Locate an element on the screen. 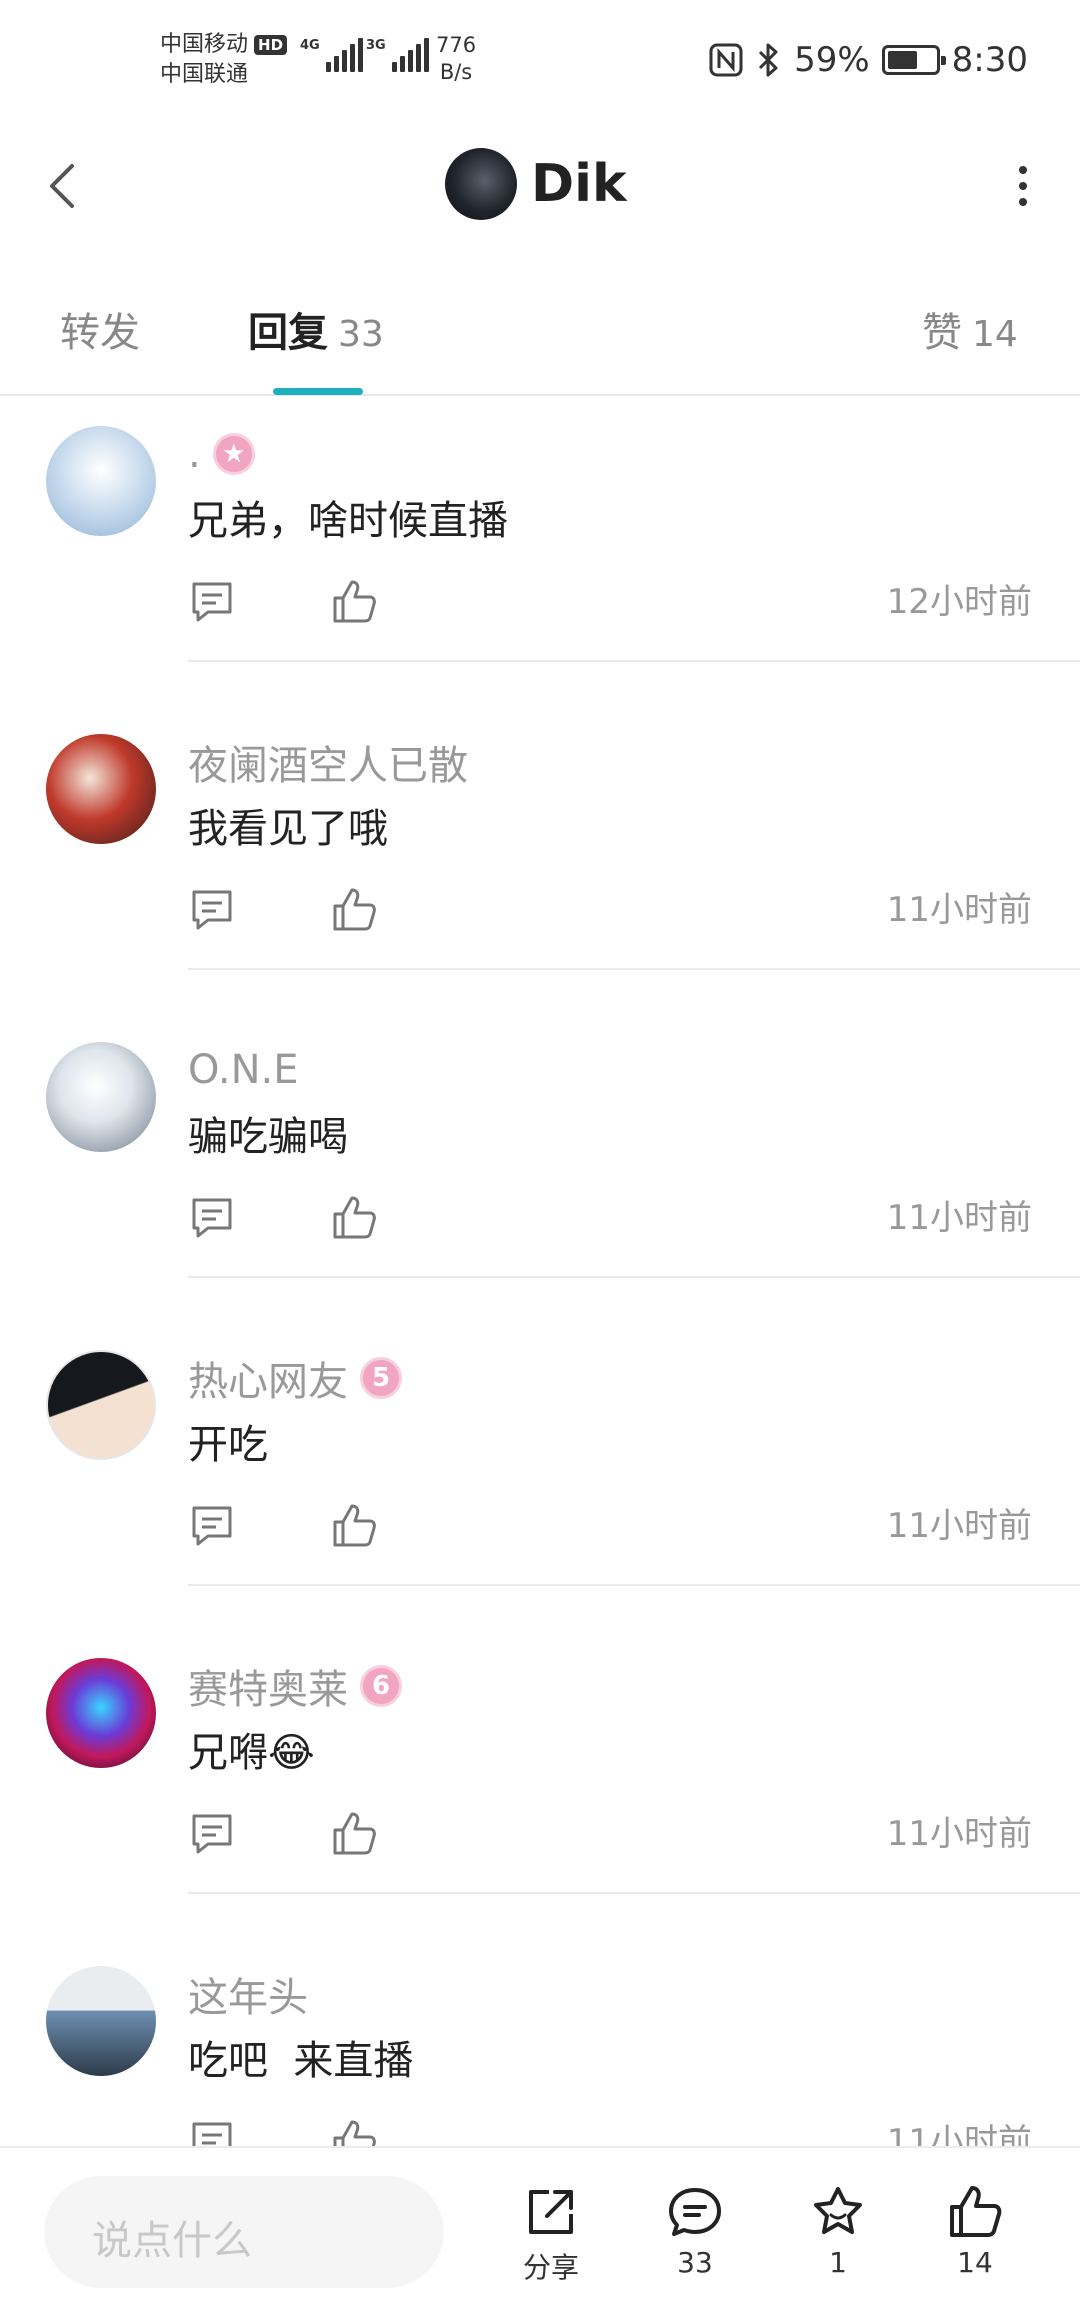  username: . is located at coordinates (194, 454).